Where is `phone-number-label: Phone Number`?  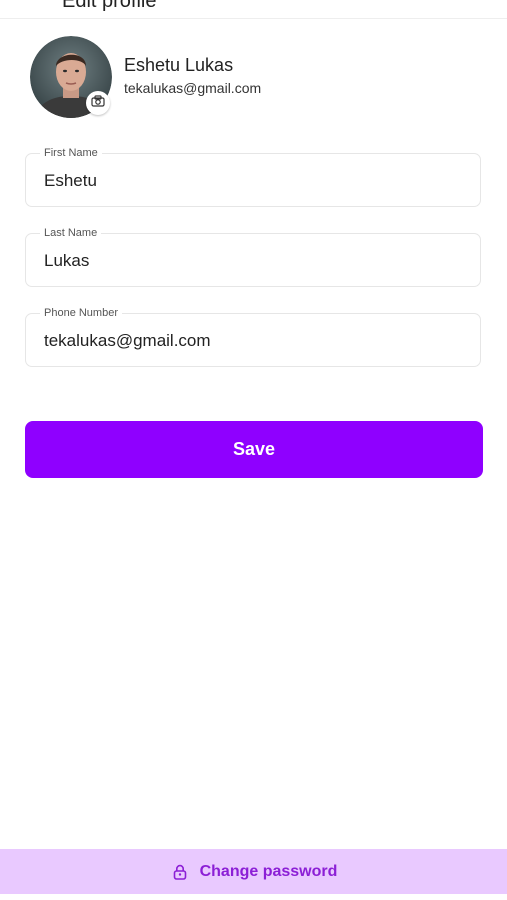 phone-number-label: Phone Number is located at coordinates (81, 313).